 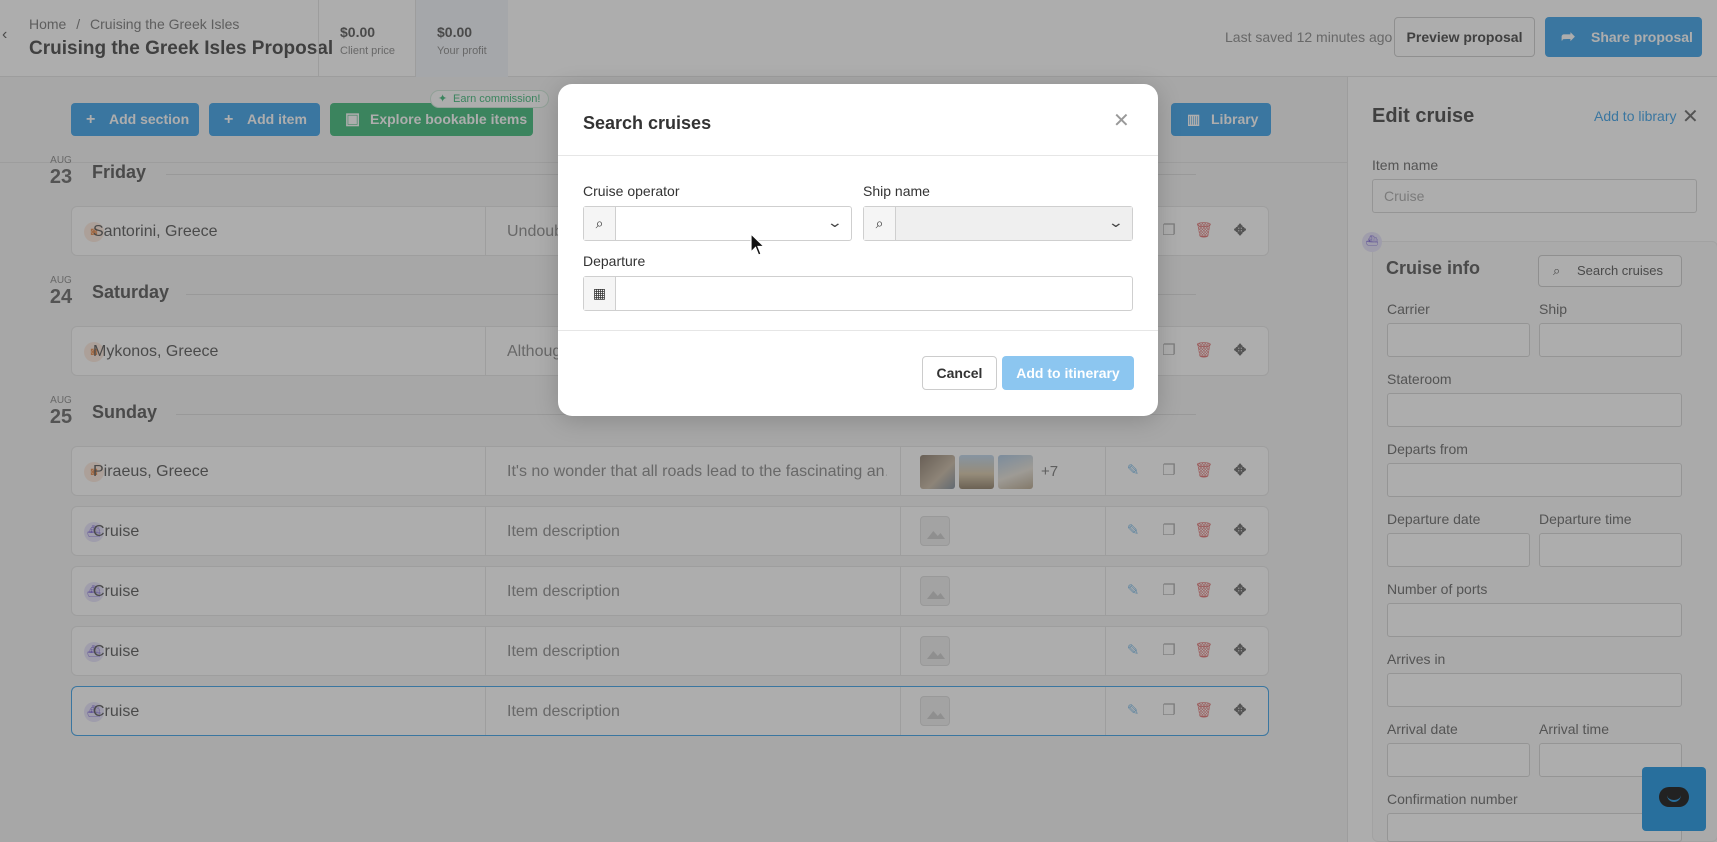 I want to click on add-to-itinerary-button: Add to itinerary, so click(x=1068, y=373).